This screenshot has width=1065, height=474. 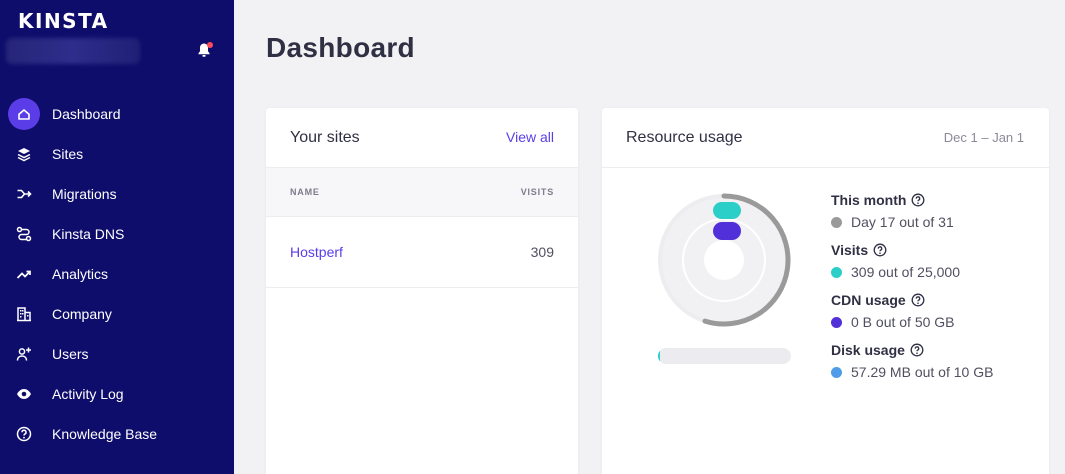 I want to click on table-header: NAME VISITS, so click(x=422, y=192).